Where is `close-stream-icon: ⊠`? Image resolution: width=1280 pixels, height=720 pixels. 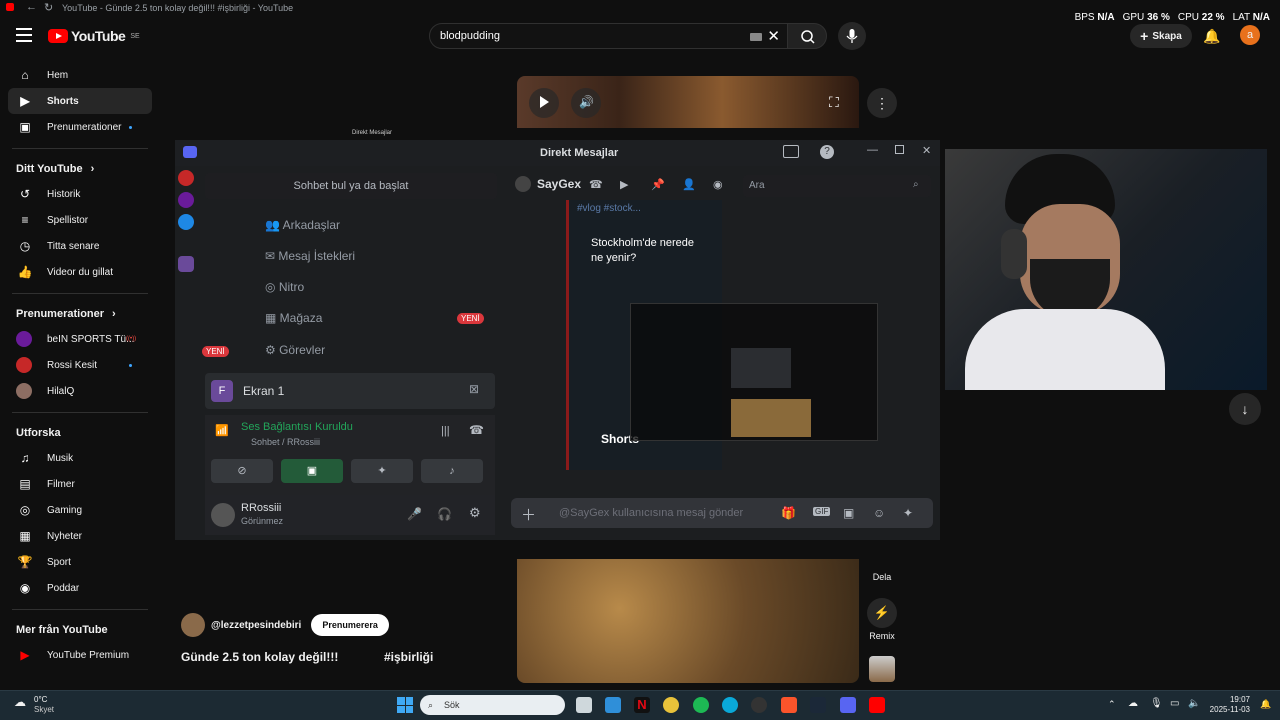
close-stream-icon: ⊠ is located at coordinates (474, 389).